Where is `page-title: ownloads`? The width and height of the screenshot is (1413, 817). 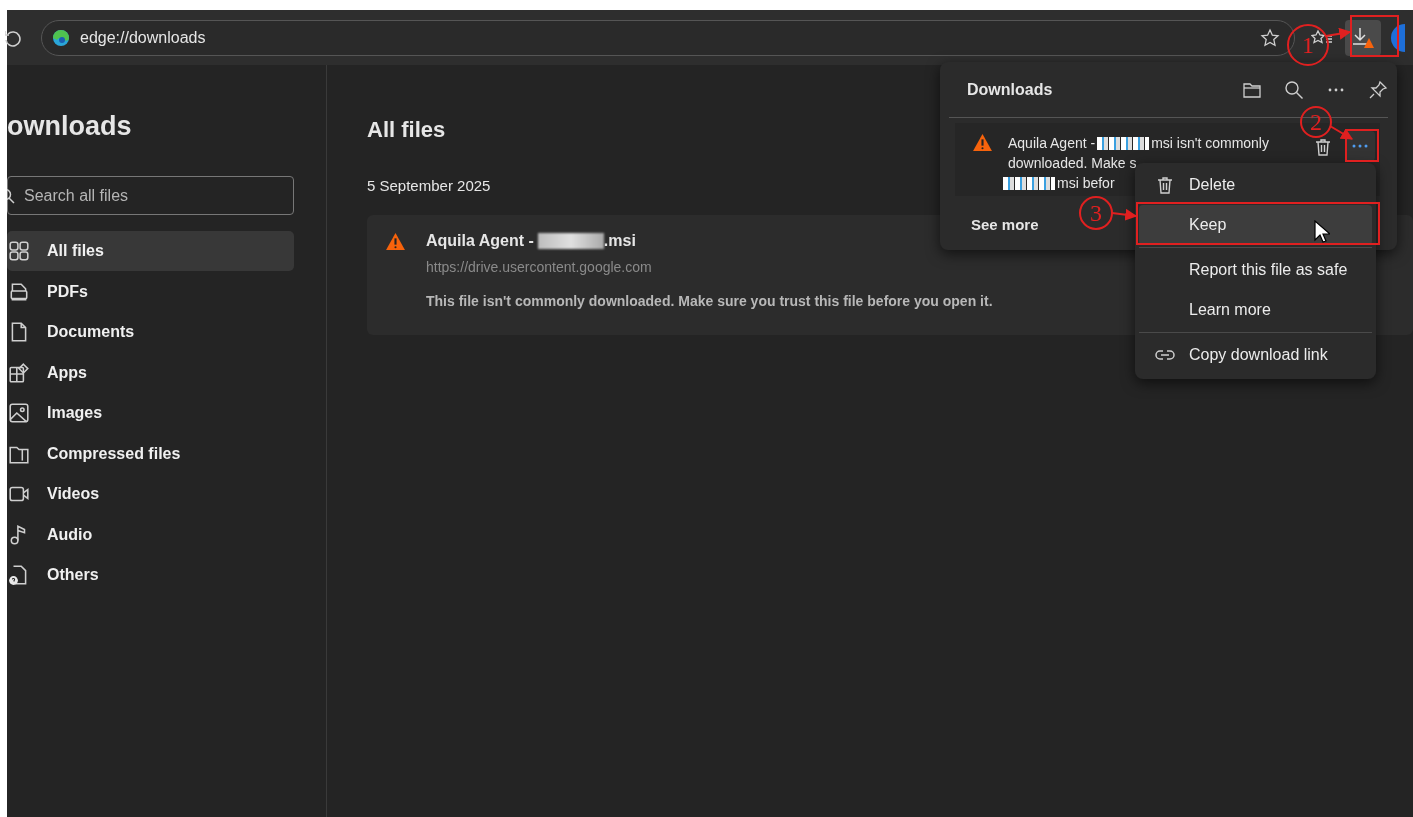 page-title: ownloads is located at coordinates (69, 127).